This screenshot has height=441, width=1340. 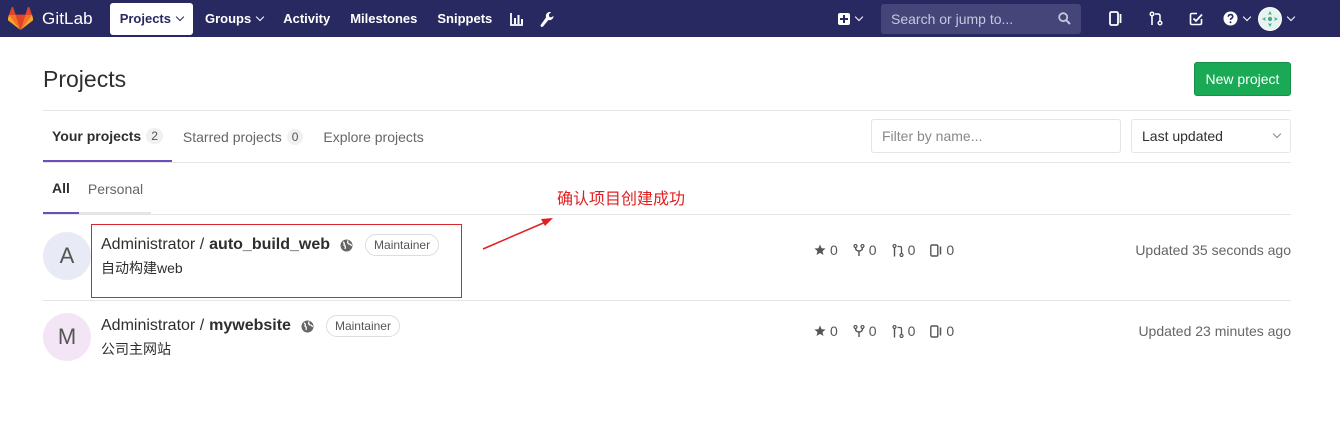 I want to click on tab-explore-projects: Explore projects, so click(x=373, y=136).